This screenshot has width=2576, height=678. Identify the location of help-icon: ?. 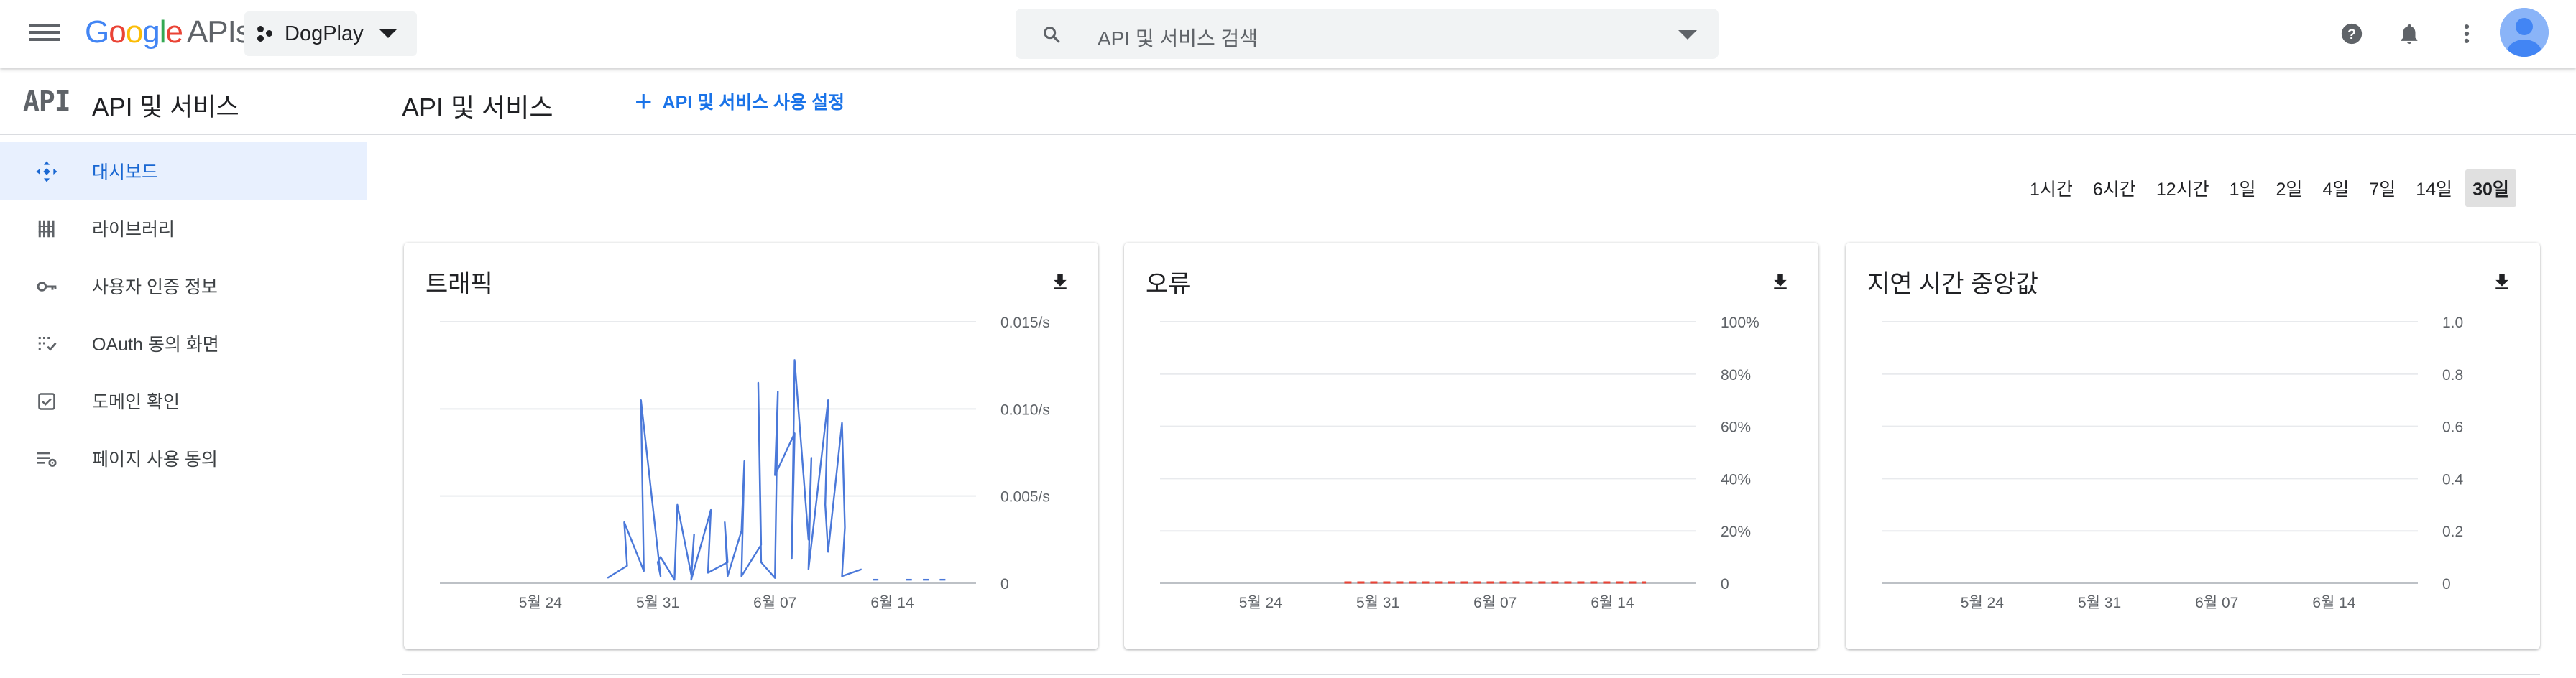
(2351, 33).